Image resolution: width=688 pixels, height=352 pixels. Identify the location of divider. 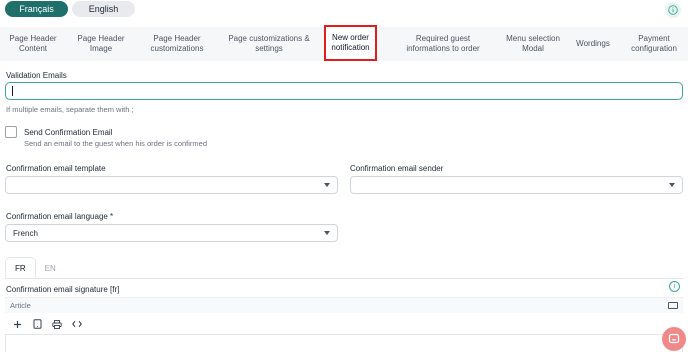
(344, 278).